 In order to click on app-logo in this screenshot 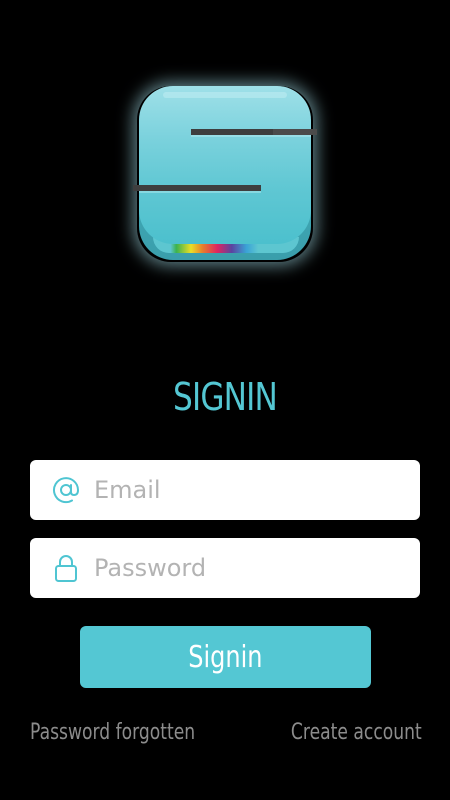, I will do `click(225, 174)`.